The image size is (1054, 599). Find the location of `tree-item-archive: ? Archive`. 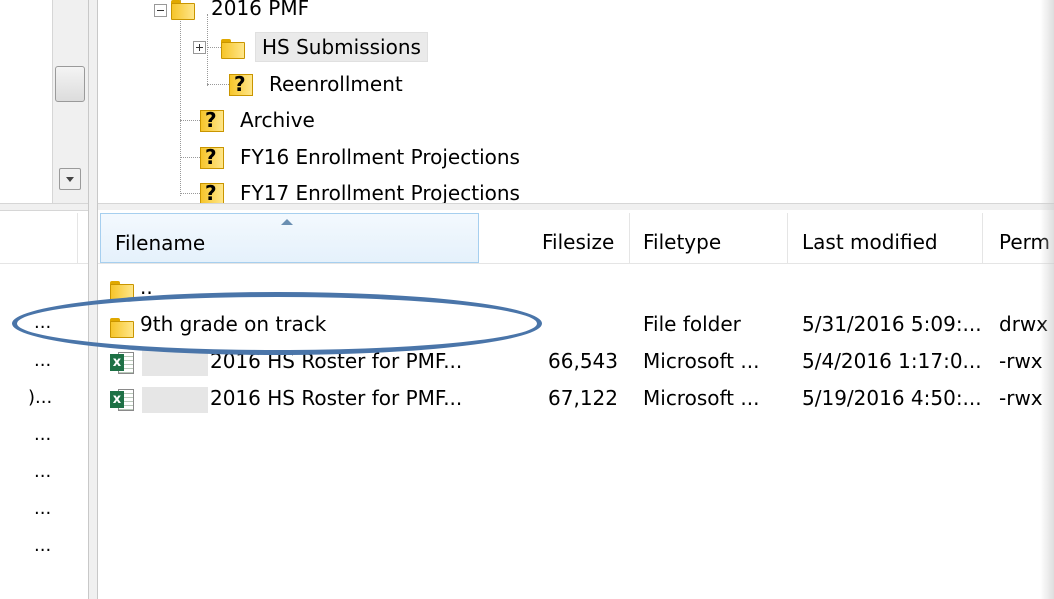

tree-item-archive: ? Archive is located at coordinates (260, 120).